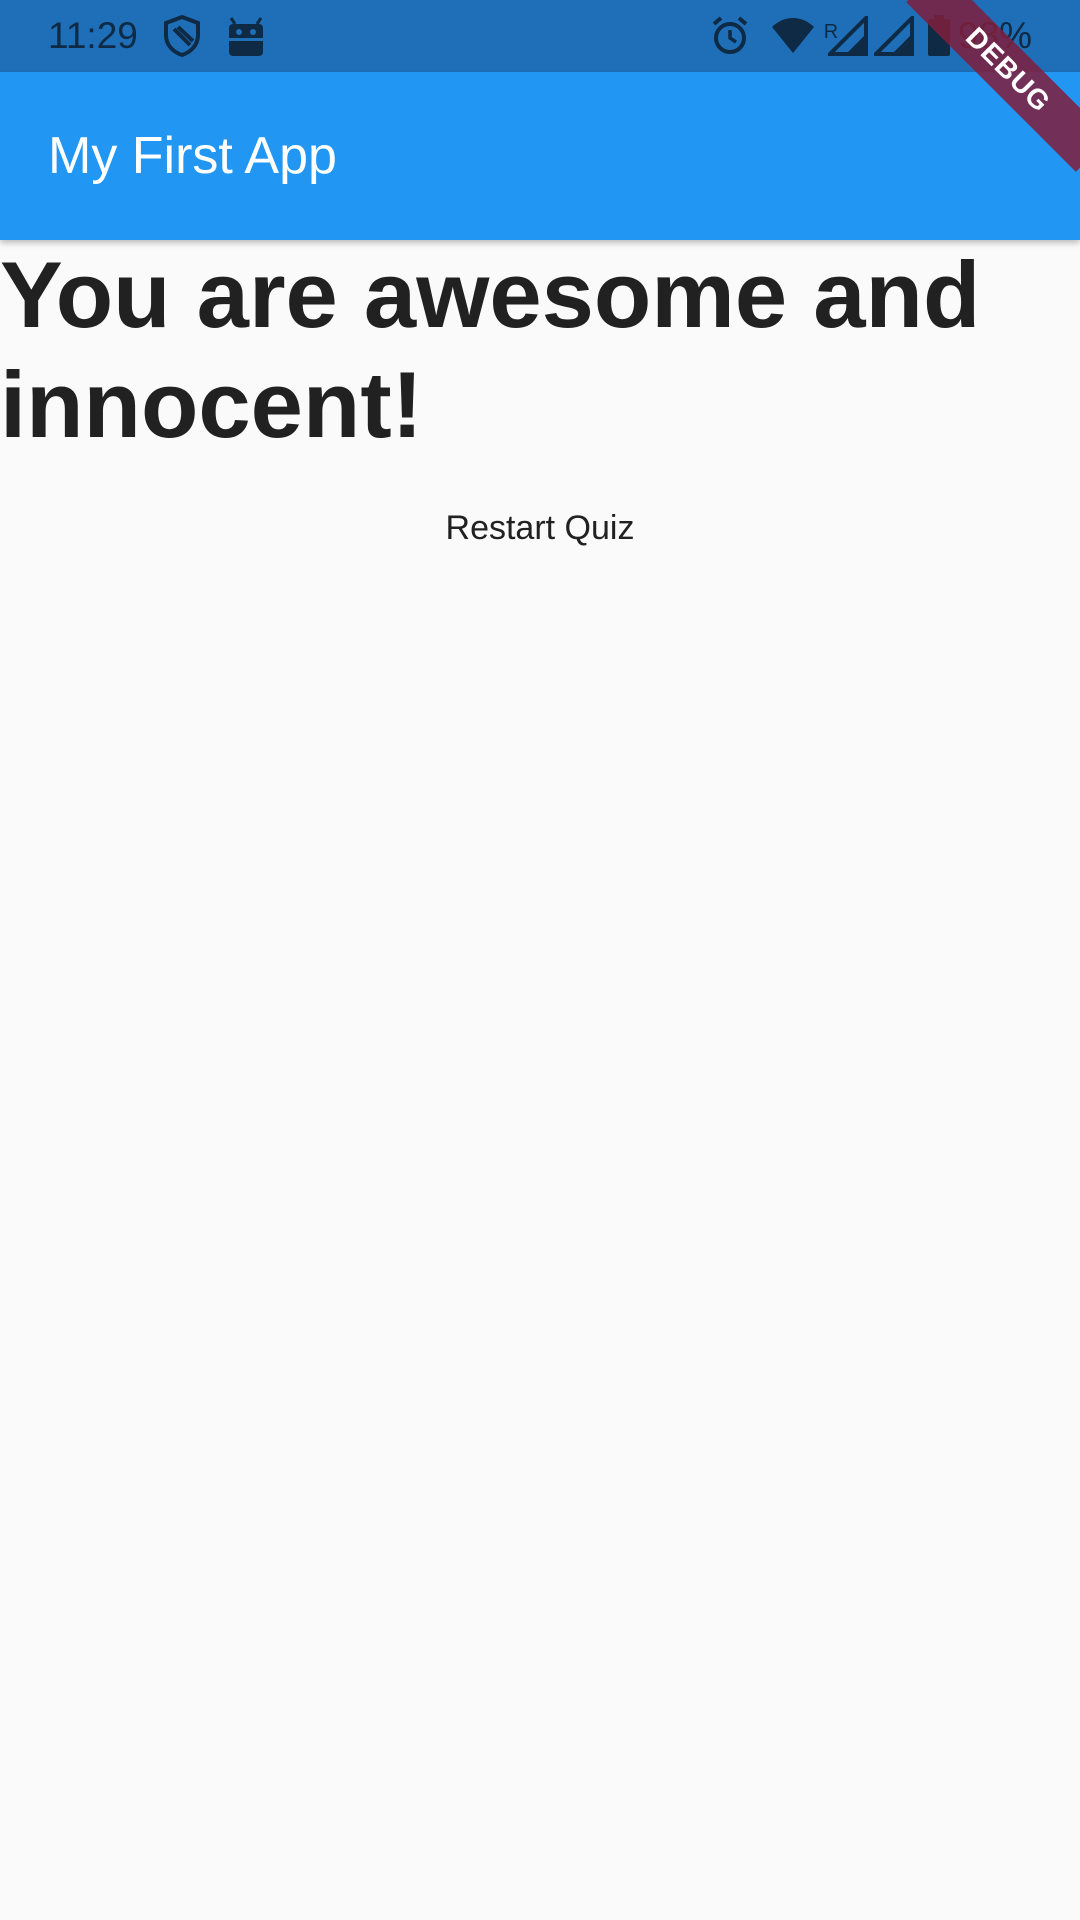 This screenshot has height=1920, width=1080. I want to click on app-bar: My First App, so click(540, 156).